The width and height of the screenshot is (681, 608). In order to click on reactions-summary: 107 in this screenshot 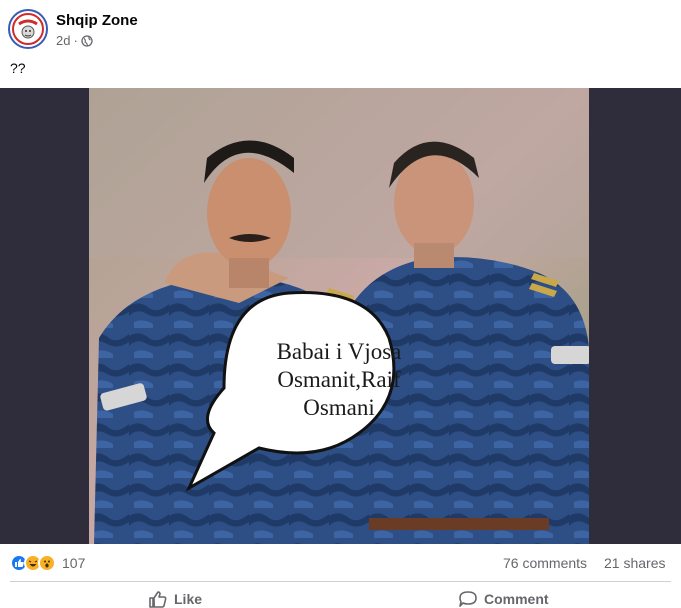, I will do `click(47, 563)`.